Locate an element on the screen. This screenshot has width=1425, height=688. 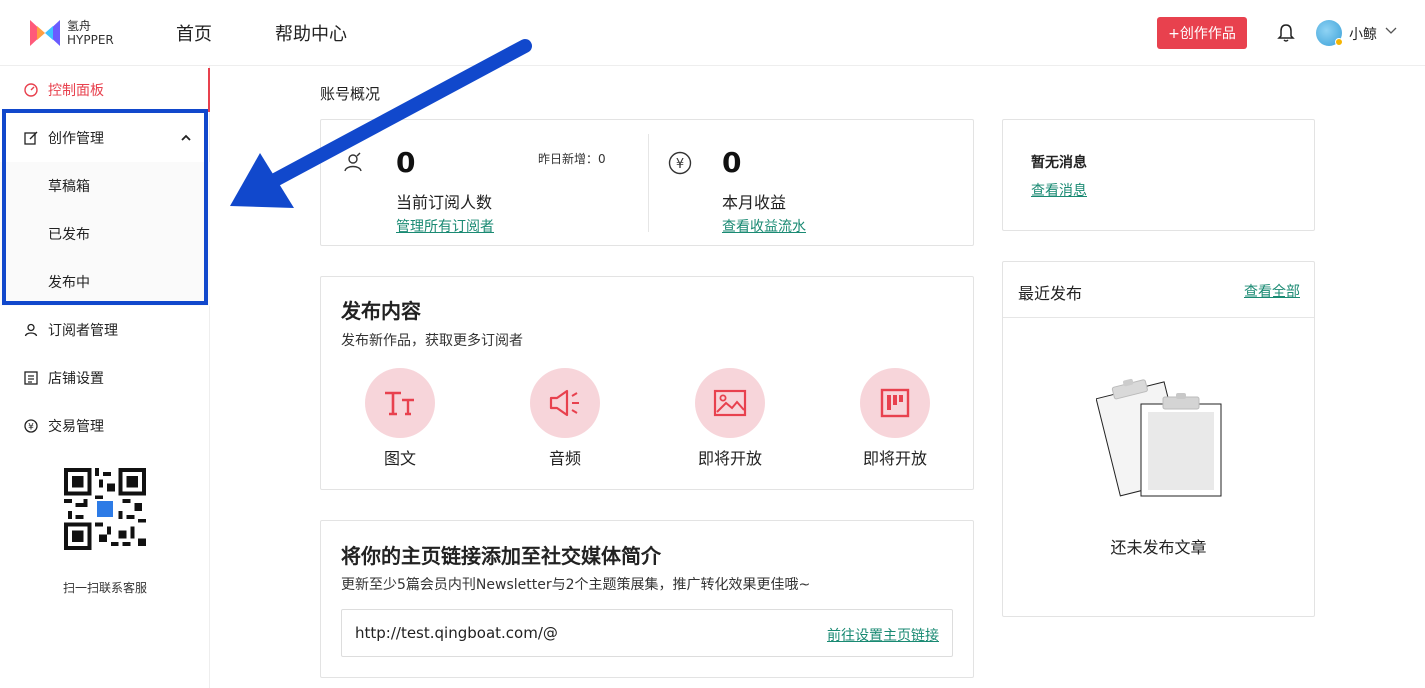
publish-audio-button is located at coordinates (565, 403).